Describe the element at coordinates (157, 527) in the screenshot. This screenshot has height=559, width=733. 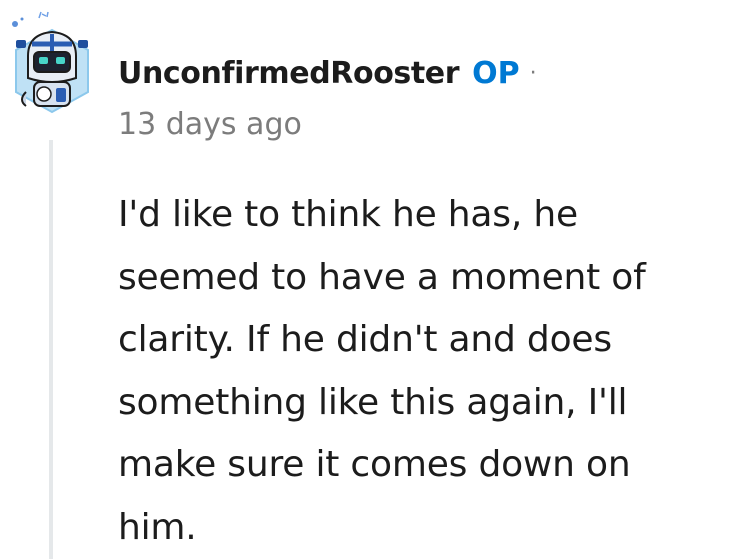
I see `comment-body-line: him.` at that location.